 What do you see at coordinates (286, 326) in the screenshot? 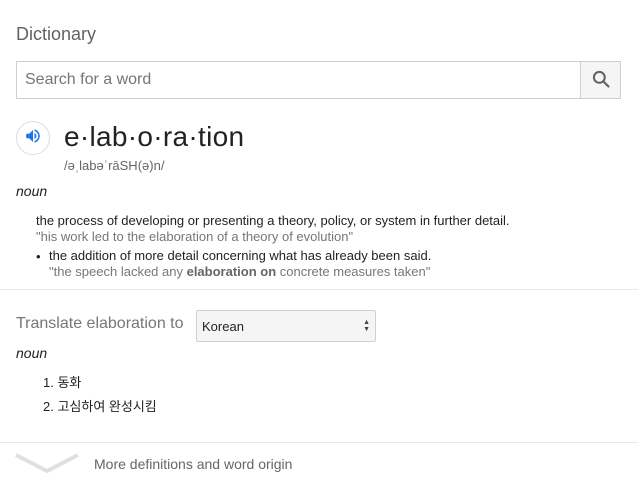
I see `language-select: Korean ▲ ▼` at bounding box center [286, 326].